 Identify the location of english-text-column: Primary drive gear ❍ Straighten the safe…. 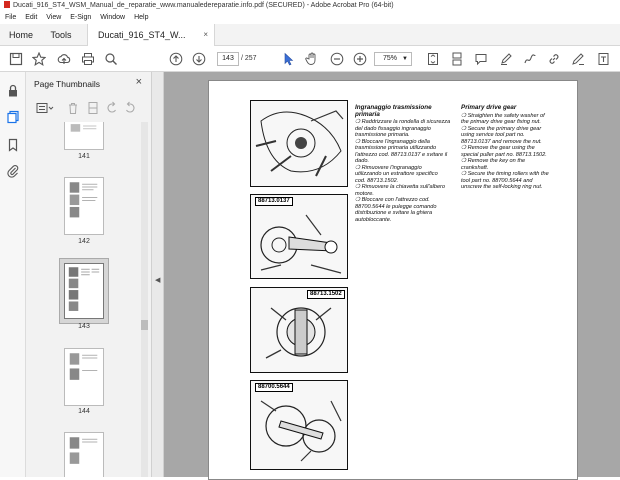
(509, 147).